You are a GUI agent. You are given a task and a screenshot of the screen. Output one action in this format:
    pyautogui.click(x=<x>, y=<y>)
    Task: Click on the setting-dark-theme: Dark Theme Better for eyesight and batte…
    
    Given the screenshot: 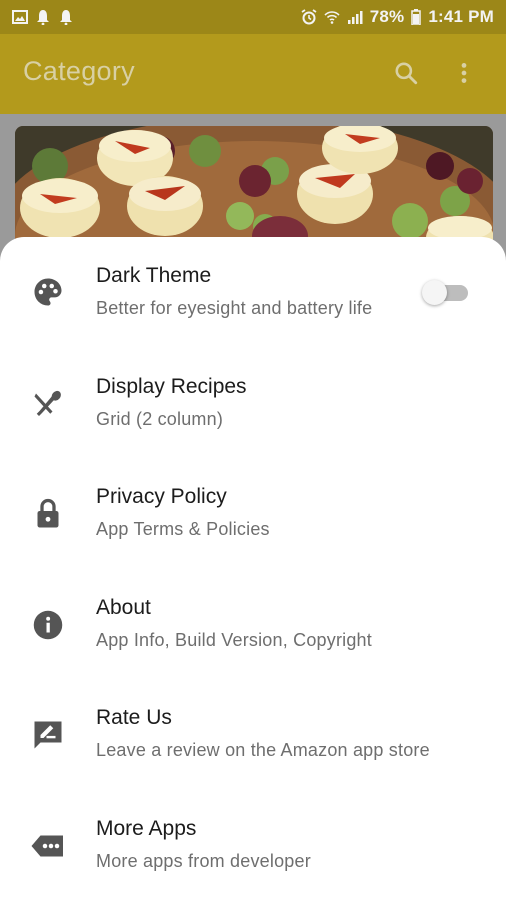 What is the action you would take?
    pyautogui.click(x=253, y=292)
    